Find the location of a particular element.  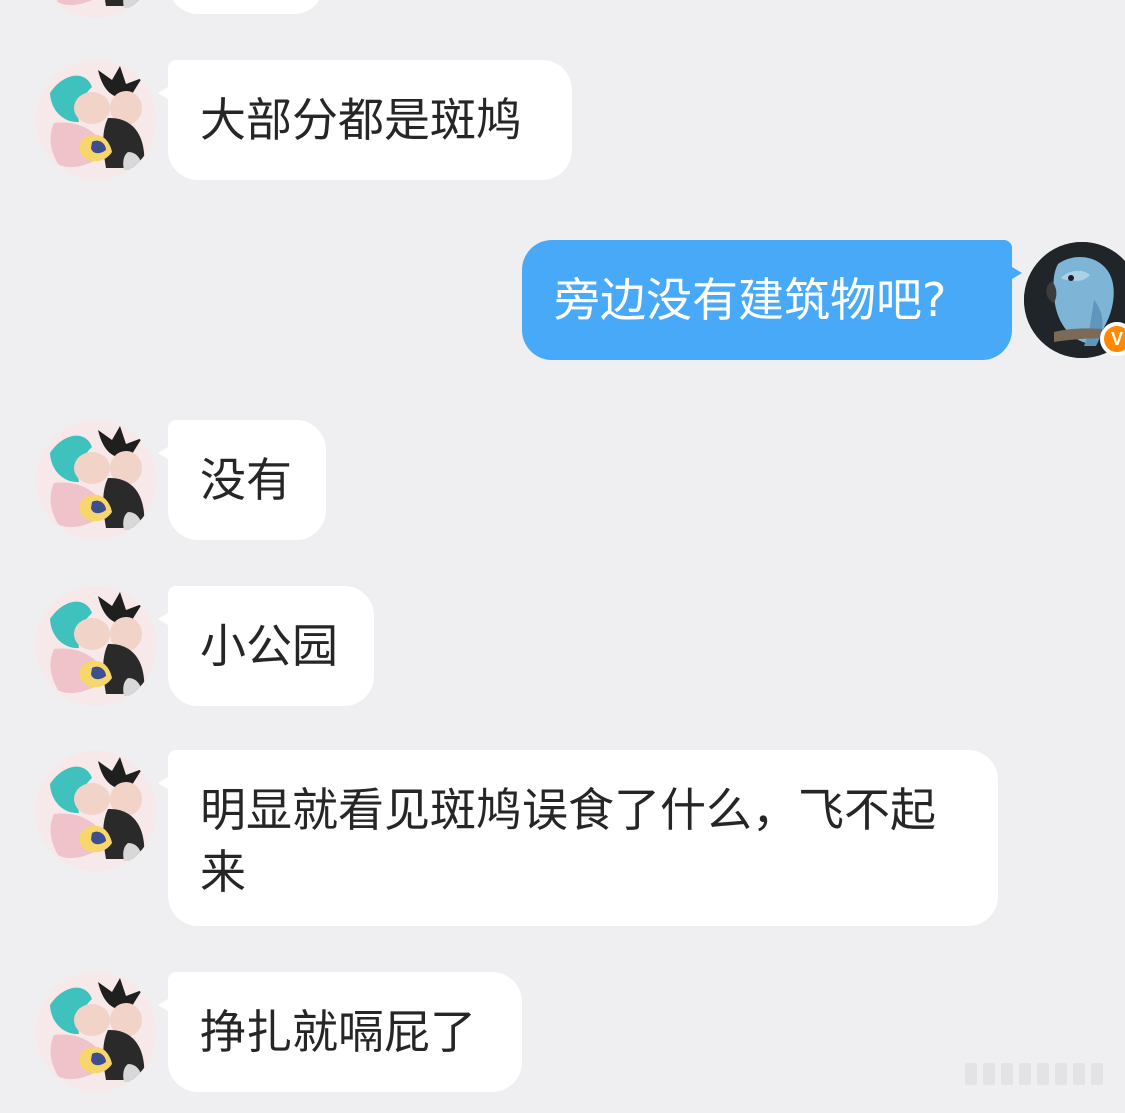

message-bubble-2: 大部分都是斑鸠 is located at coordinates (370, 120).